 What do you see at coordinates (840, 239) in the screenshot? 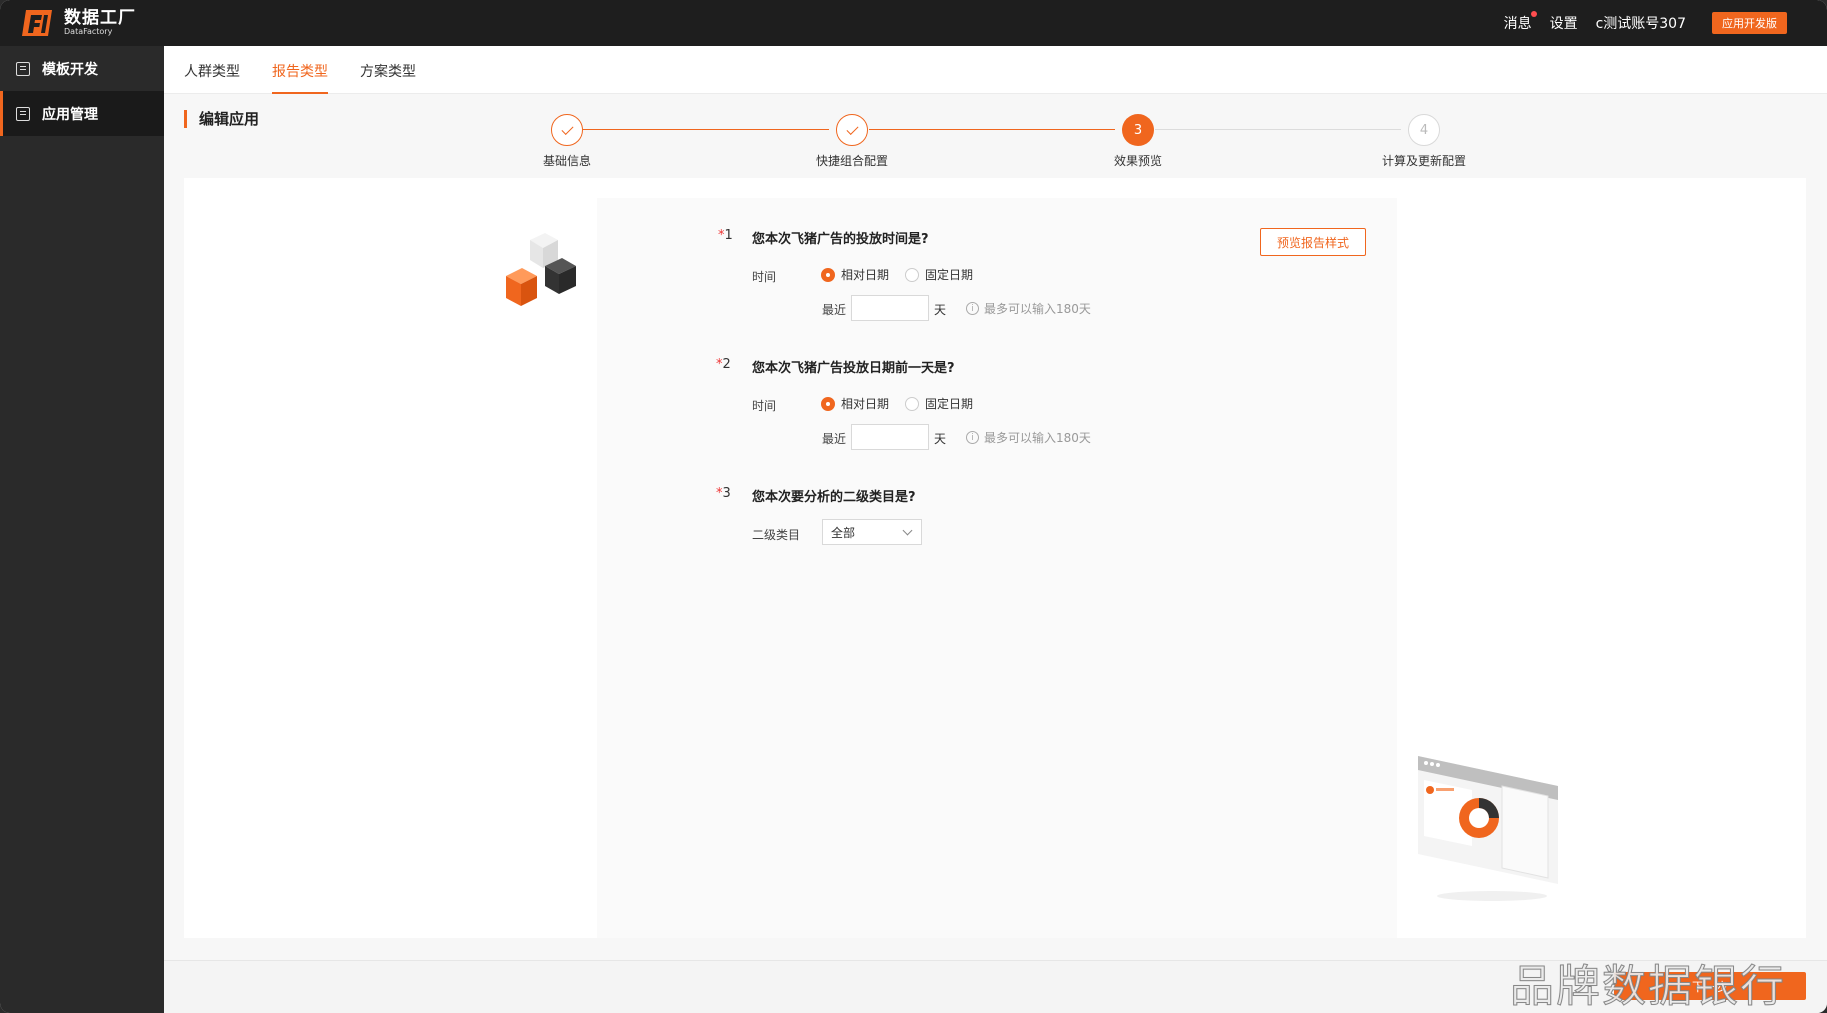
I see `question-title: 您本次飞猪广告的投放时间是?` at bounding box center [840, 239].